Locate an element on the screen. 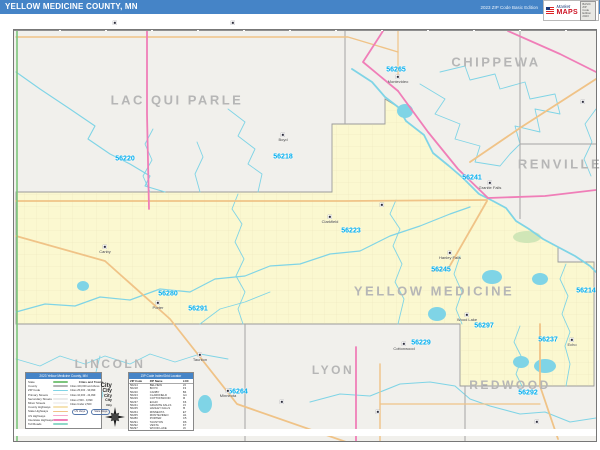  county-name-label: LYON is located at coordinates (333, 370).